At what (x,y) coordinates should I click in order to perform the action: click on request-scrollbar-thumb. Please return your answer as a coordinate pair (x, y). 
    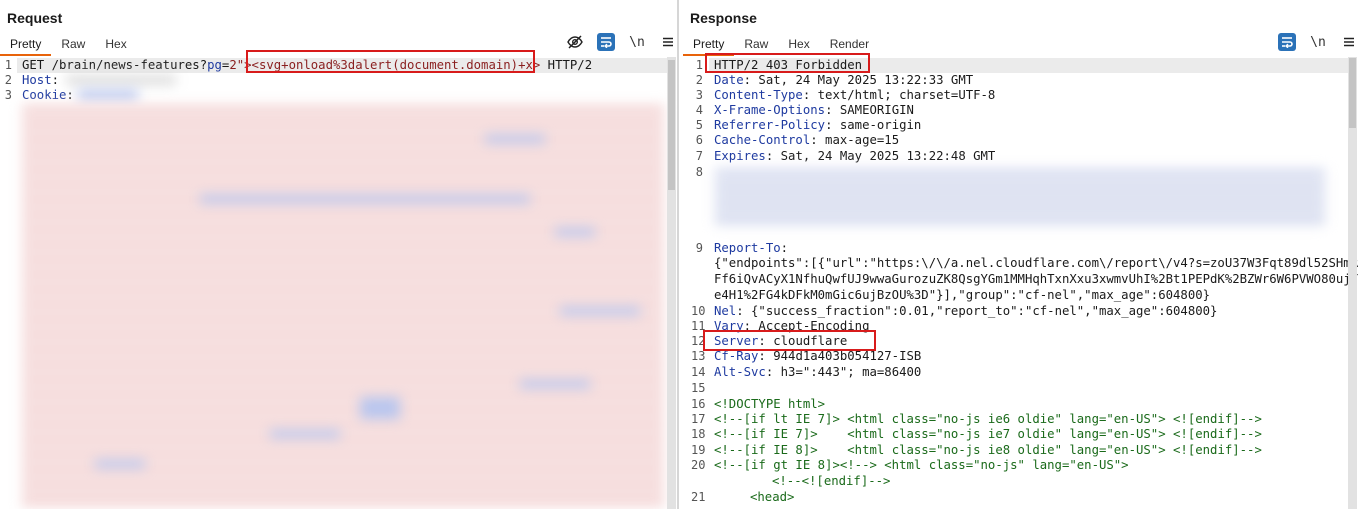
    Looking at the image, I should click on (671, 125).